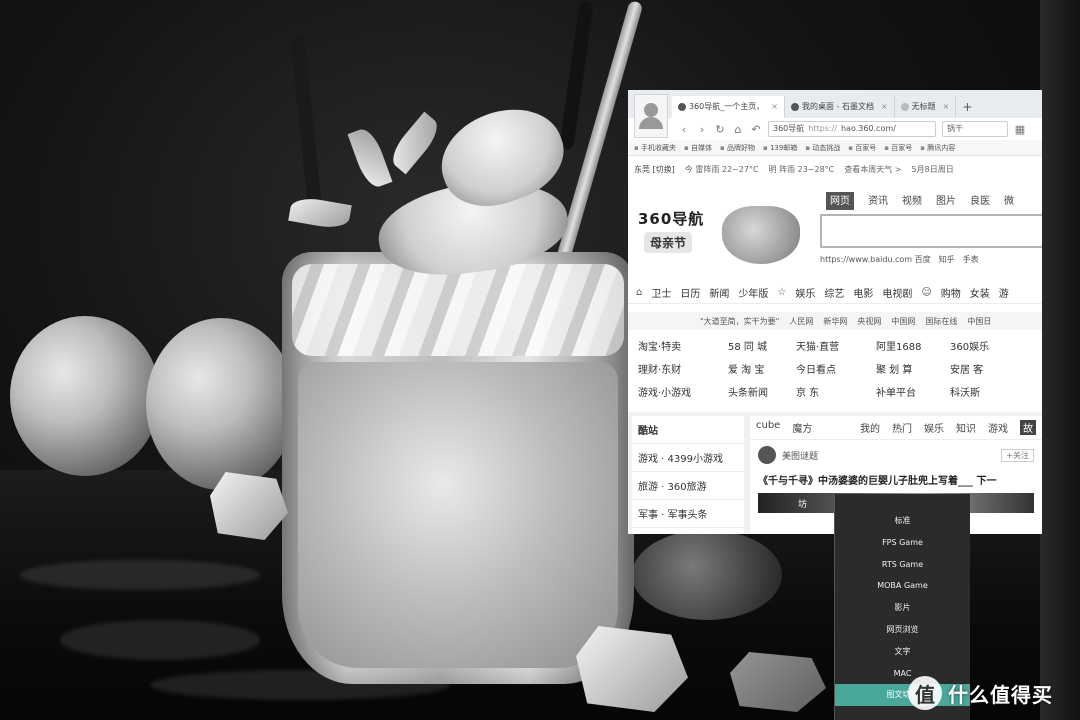  I want to click on feed-headline: 《千与千寻》中汤婆婆的巨婴儿子肚兜上写着___ 下一, so click(896, 479).